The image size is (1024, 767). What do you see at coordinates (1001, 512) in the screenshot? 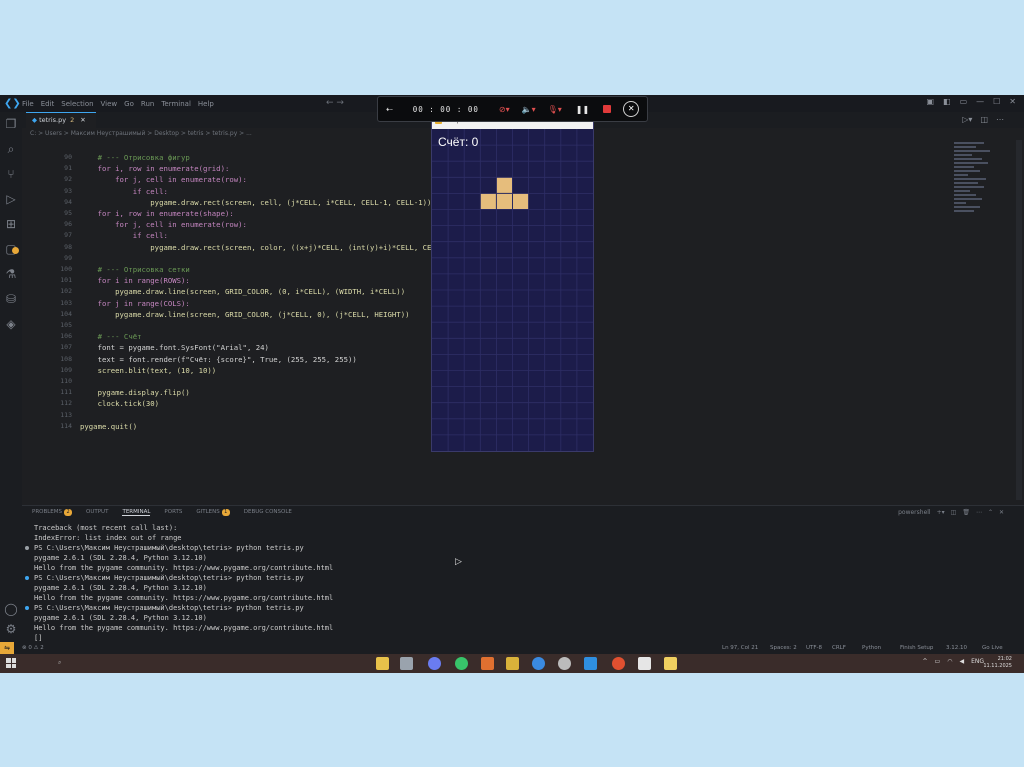
I see `close-panel-icon: ✕` at bounding box center [1001, 512].